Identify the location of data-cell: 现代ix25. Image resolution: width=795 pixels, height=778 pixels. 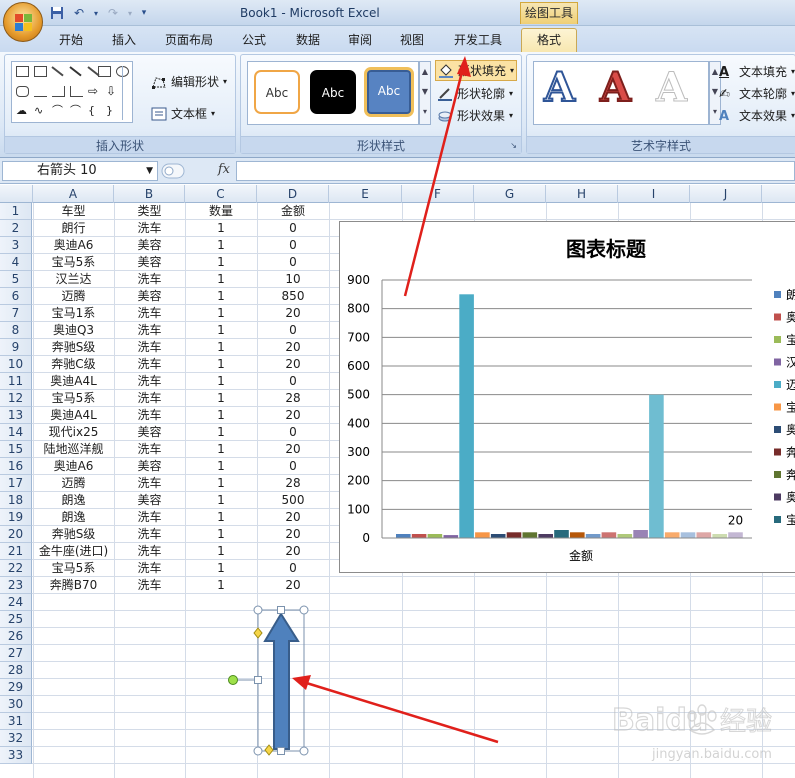
(73, 432).